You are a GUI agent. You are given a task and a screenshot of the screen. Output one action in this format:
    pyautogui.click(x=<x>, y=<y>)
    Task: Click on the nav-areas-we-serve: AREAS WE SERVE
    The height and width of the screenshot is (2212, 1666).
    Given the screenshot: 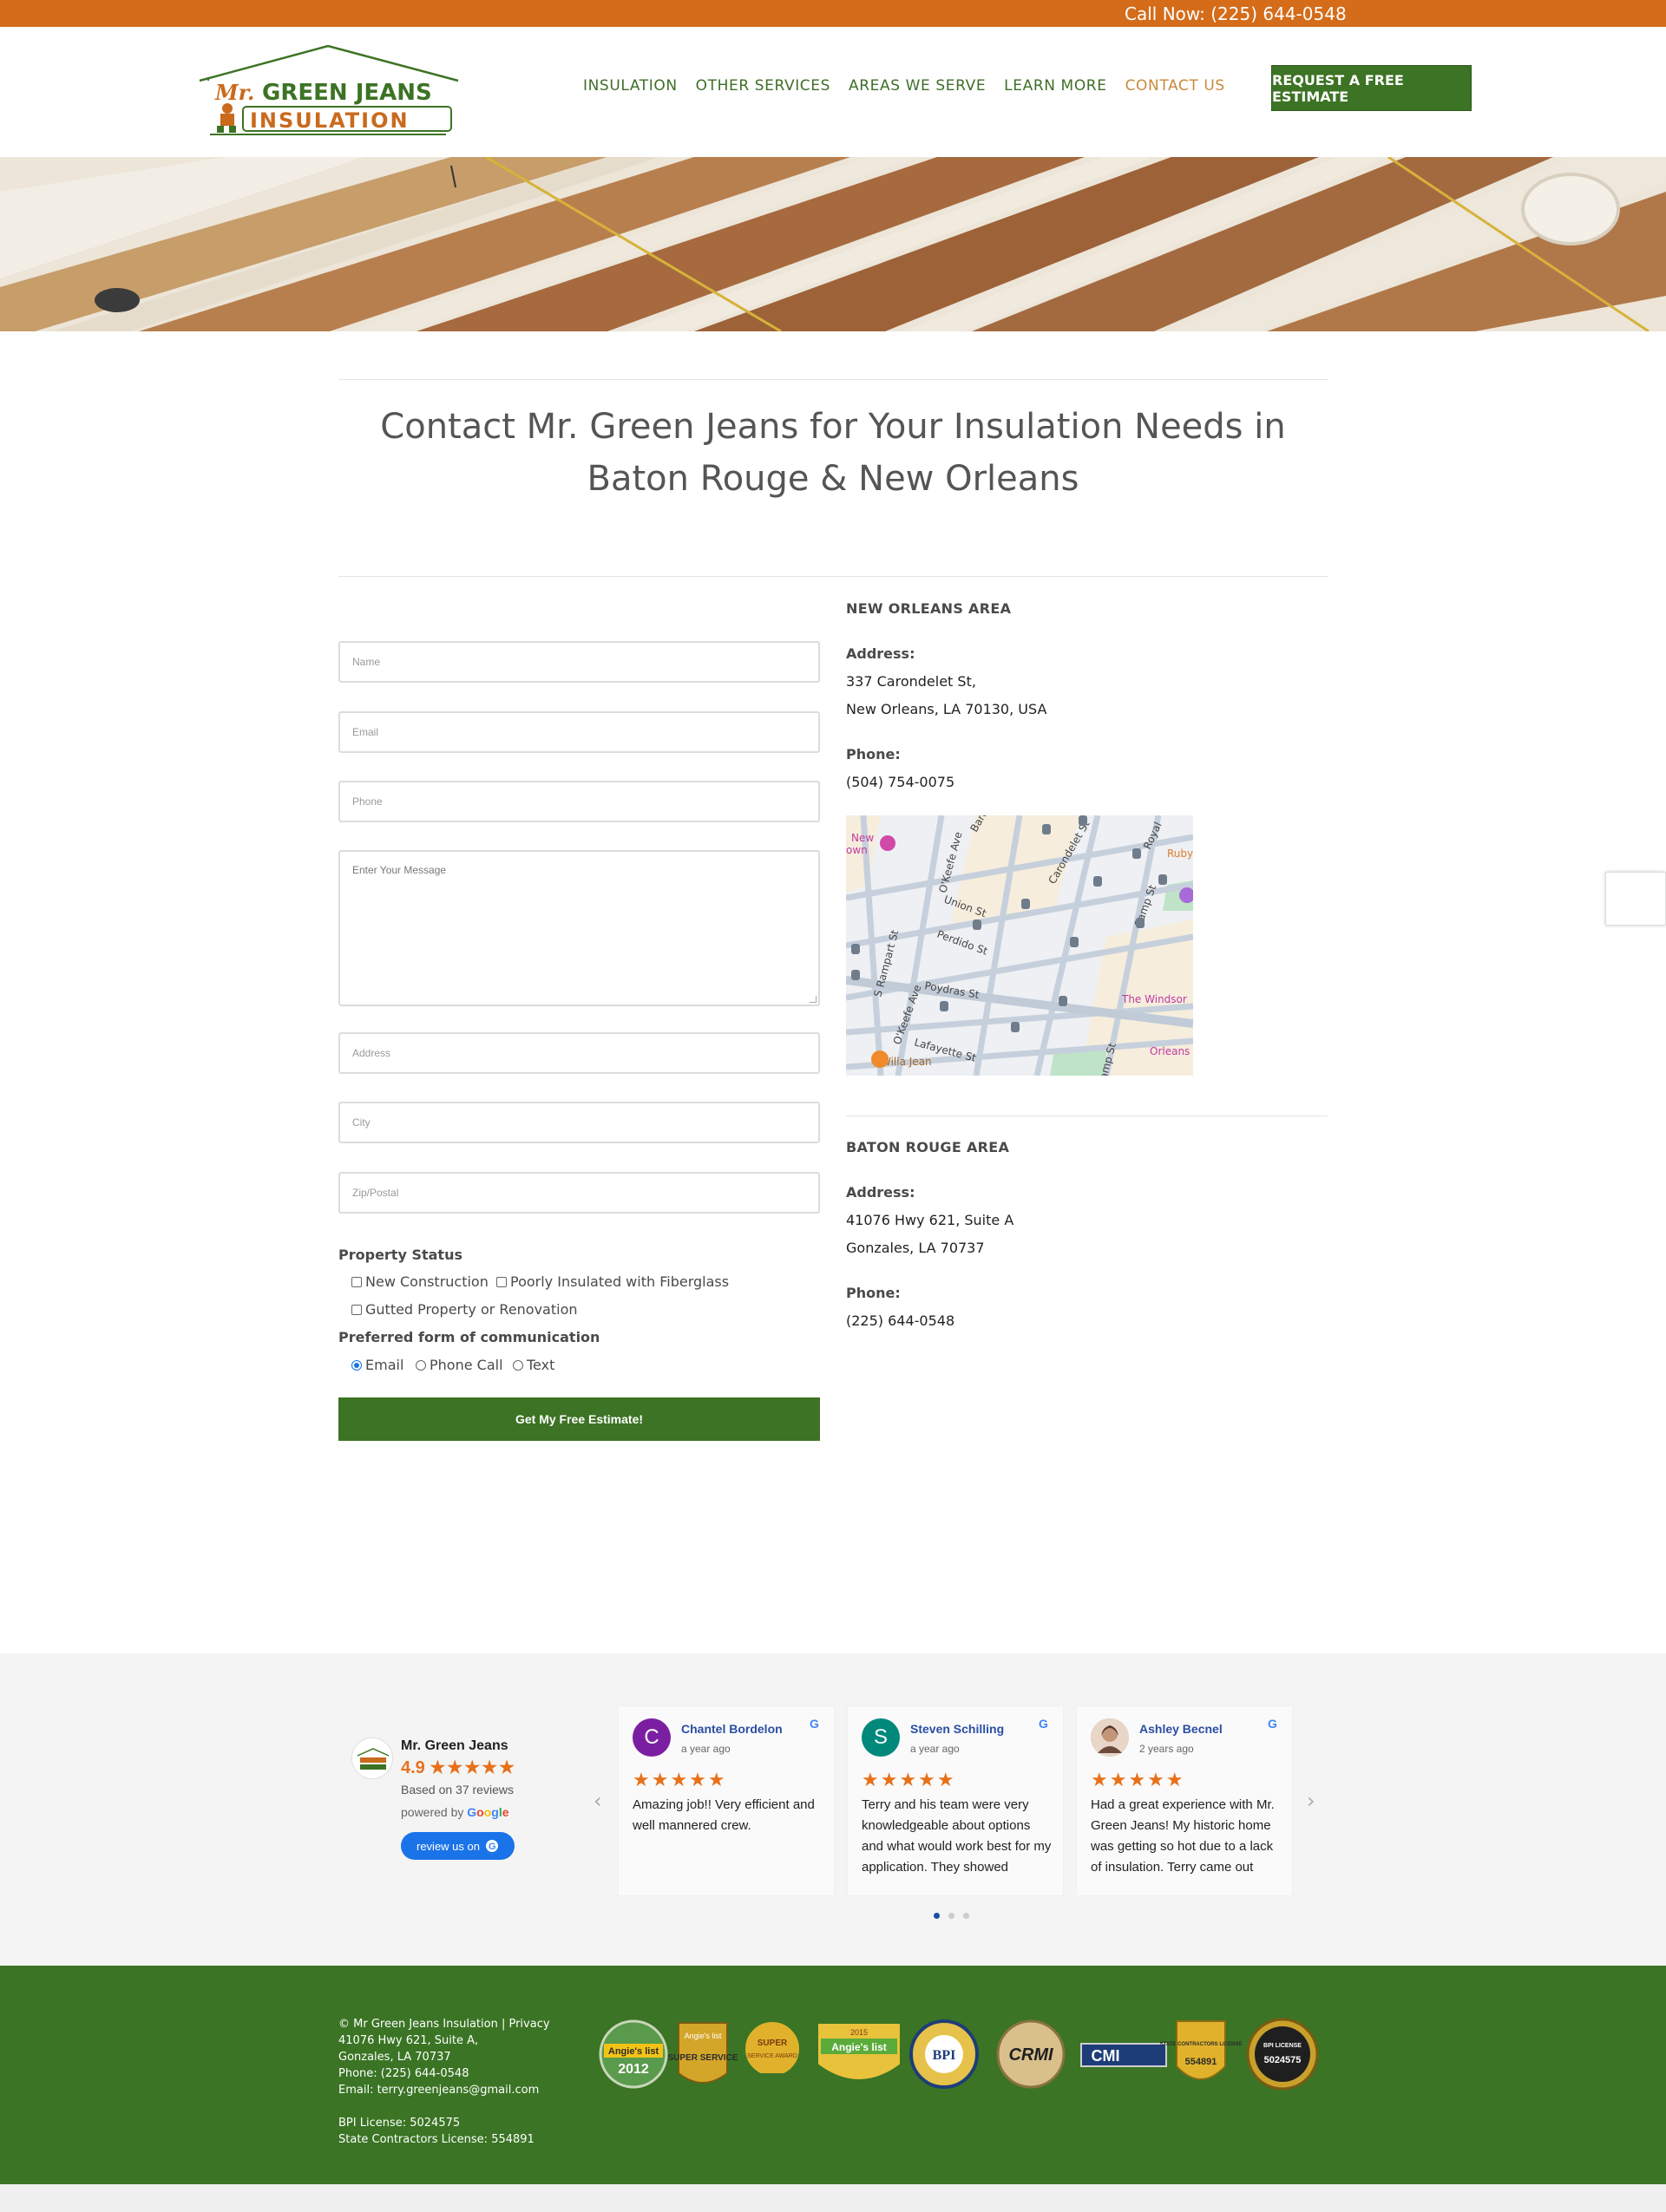 What is the action you would take?
    pyautogui.click(x=917, y=86)
    